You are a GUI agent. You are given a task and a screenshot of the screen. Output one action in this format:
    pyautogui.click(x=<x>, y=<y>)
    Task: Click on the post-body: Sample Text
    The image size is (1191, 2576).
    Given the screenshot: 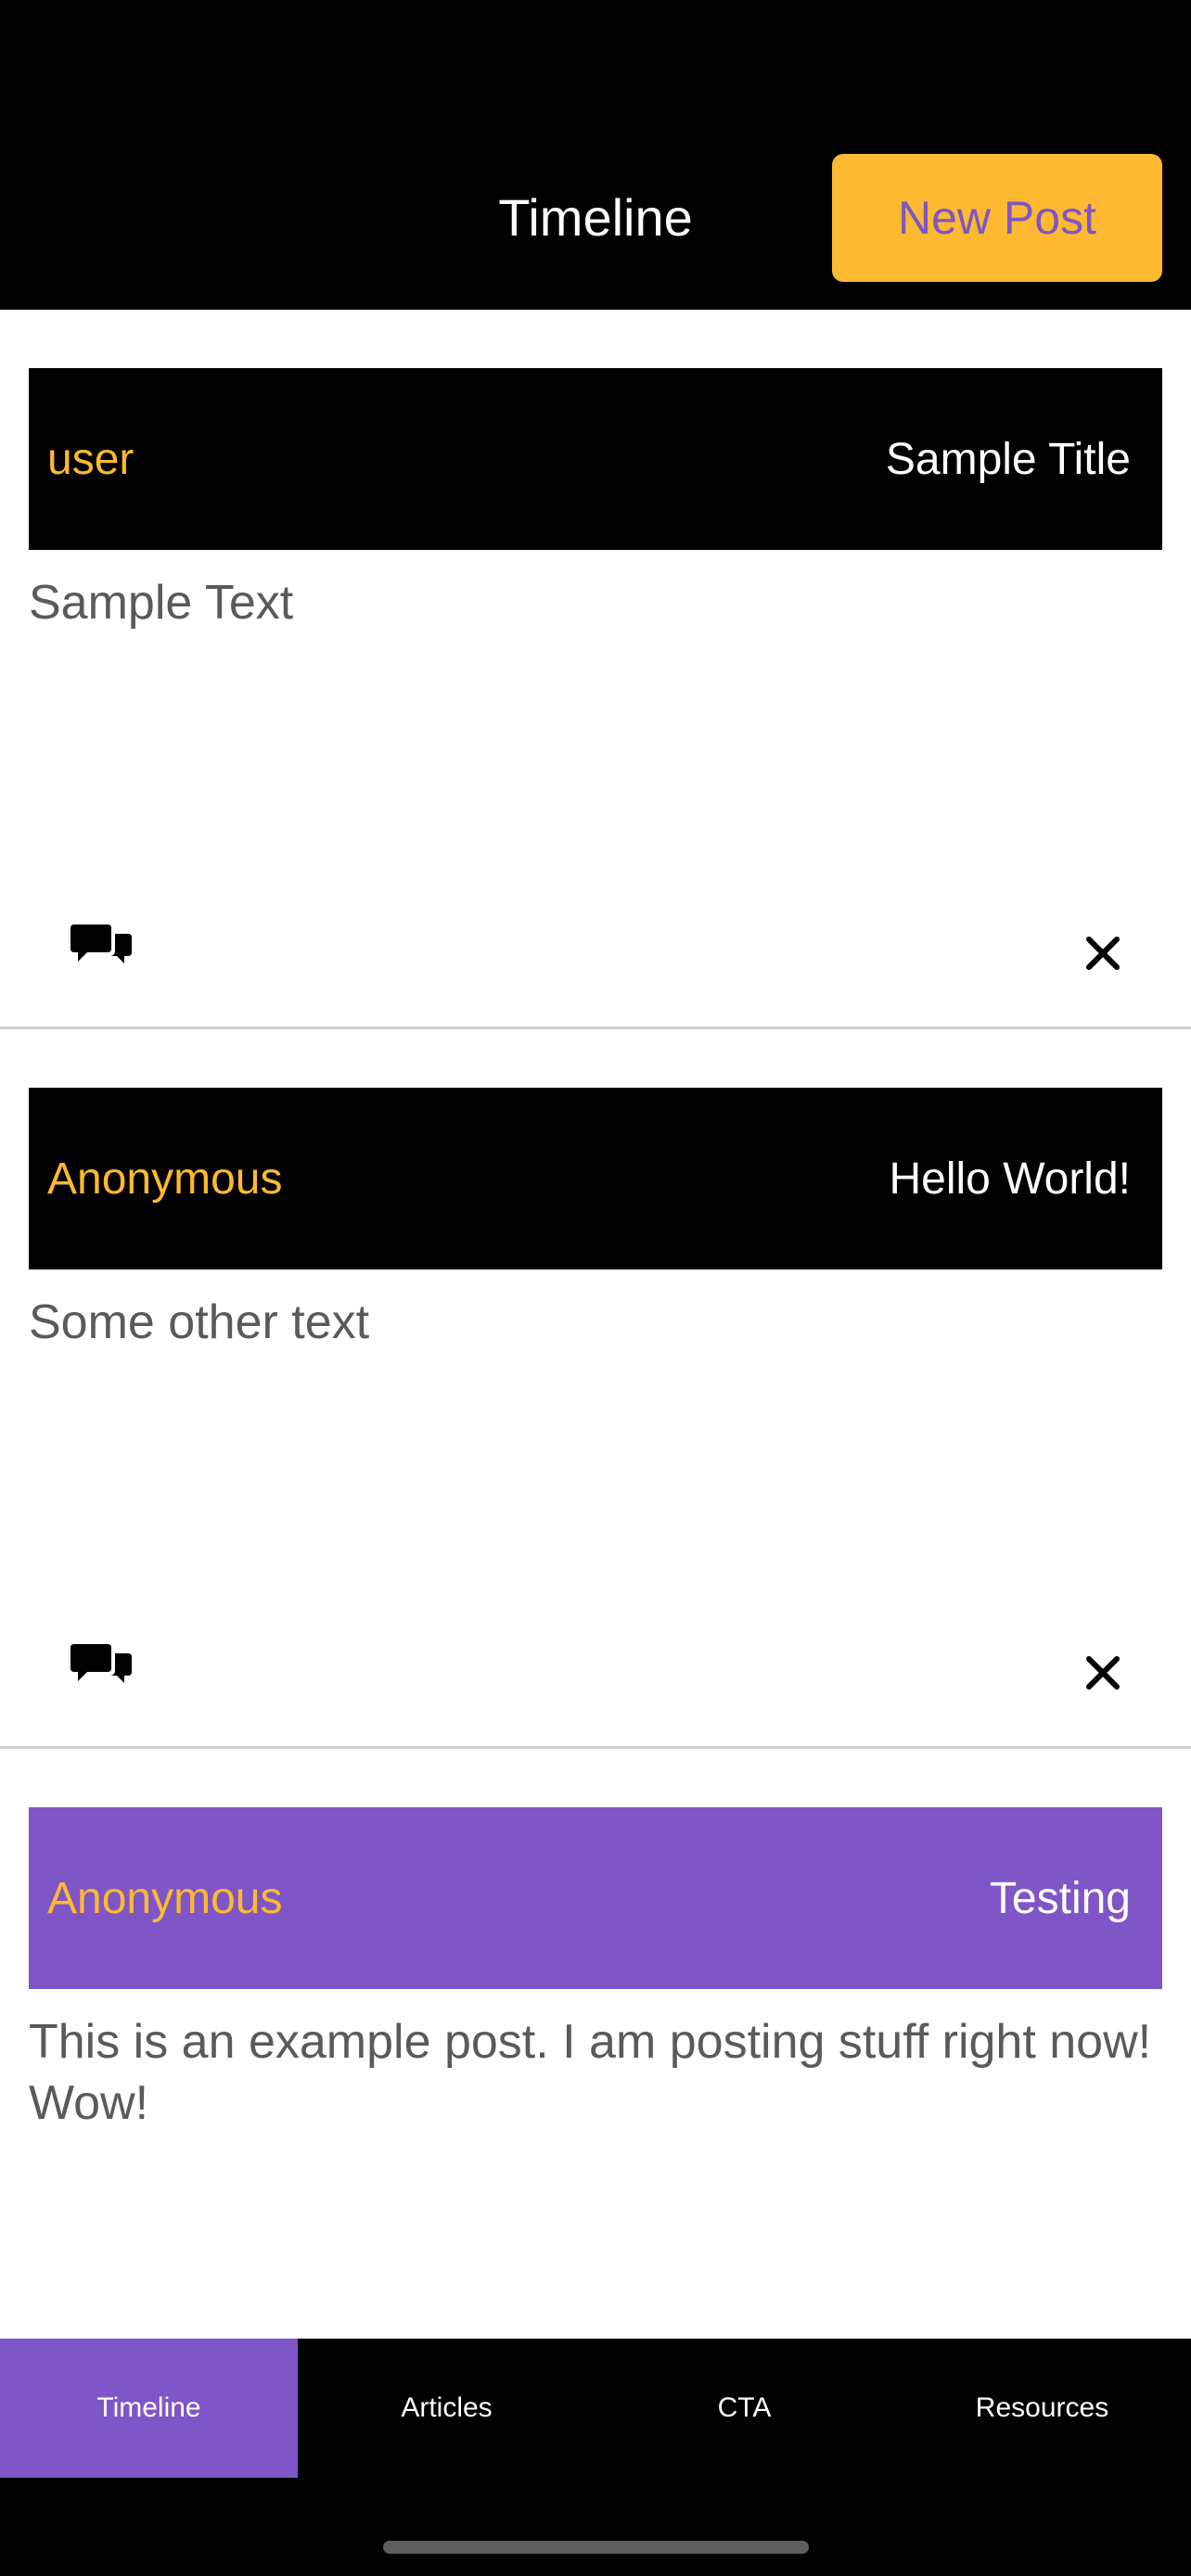 What is the action you would take?
    pyautogui.click(x=161, y=603)
    